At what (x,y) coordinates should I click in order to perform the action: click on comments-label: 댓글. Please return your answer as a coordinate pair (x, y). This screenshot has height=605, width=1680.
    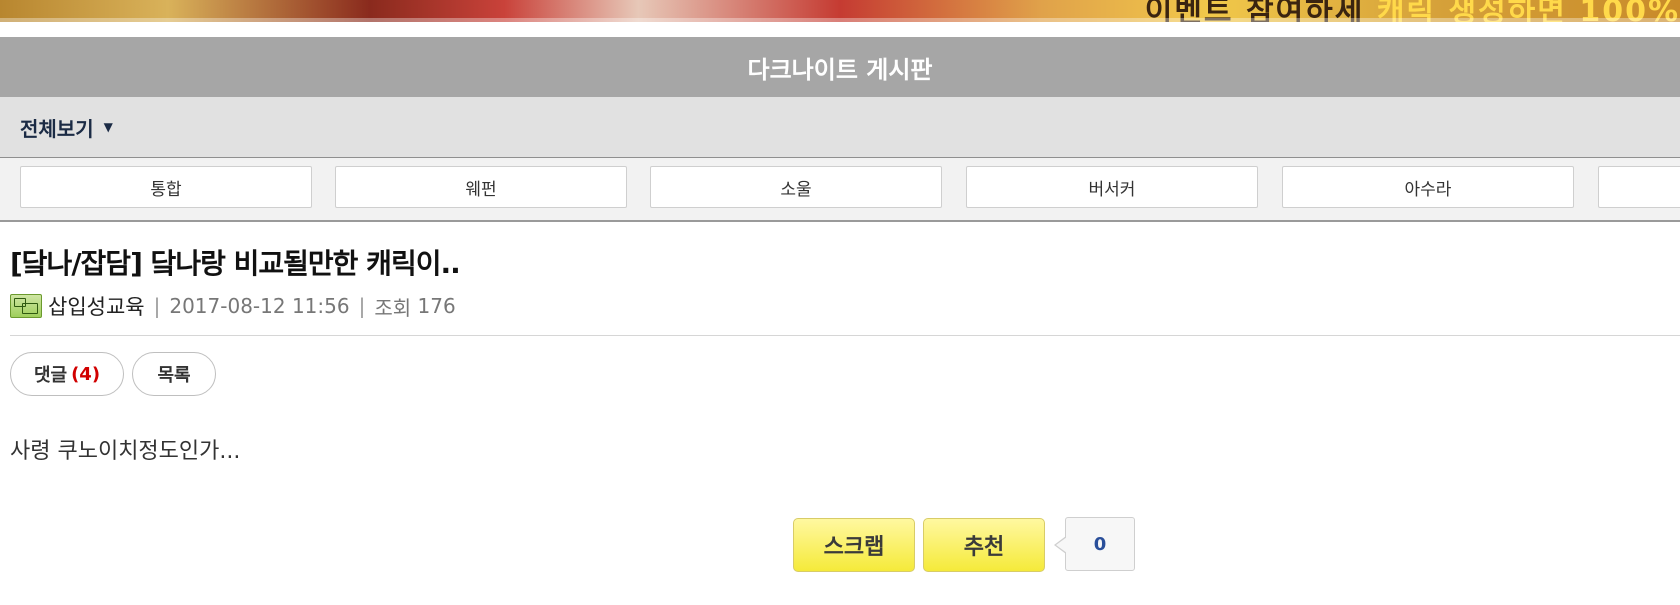
    Looking at the image, I should click on (50, 375).